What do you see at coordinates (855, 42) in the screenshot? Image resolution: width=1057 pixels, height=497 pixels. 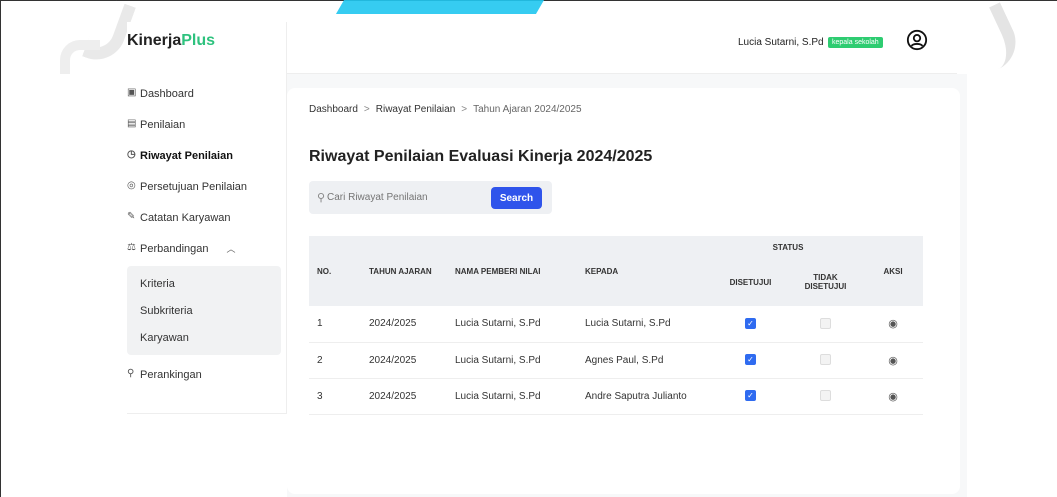 I see `role-badge: kepala sekolah` at bounding box center [855, 42].